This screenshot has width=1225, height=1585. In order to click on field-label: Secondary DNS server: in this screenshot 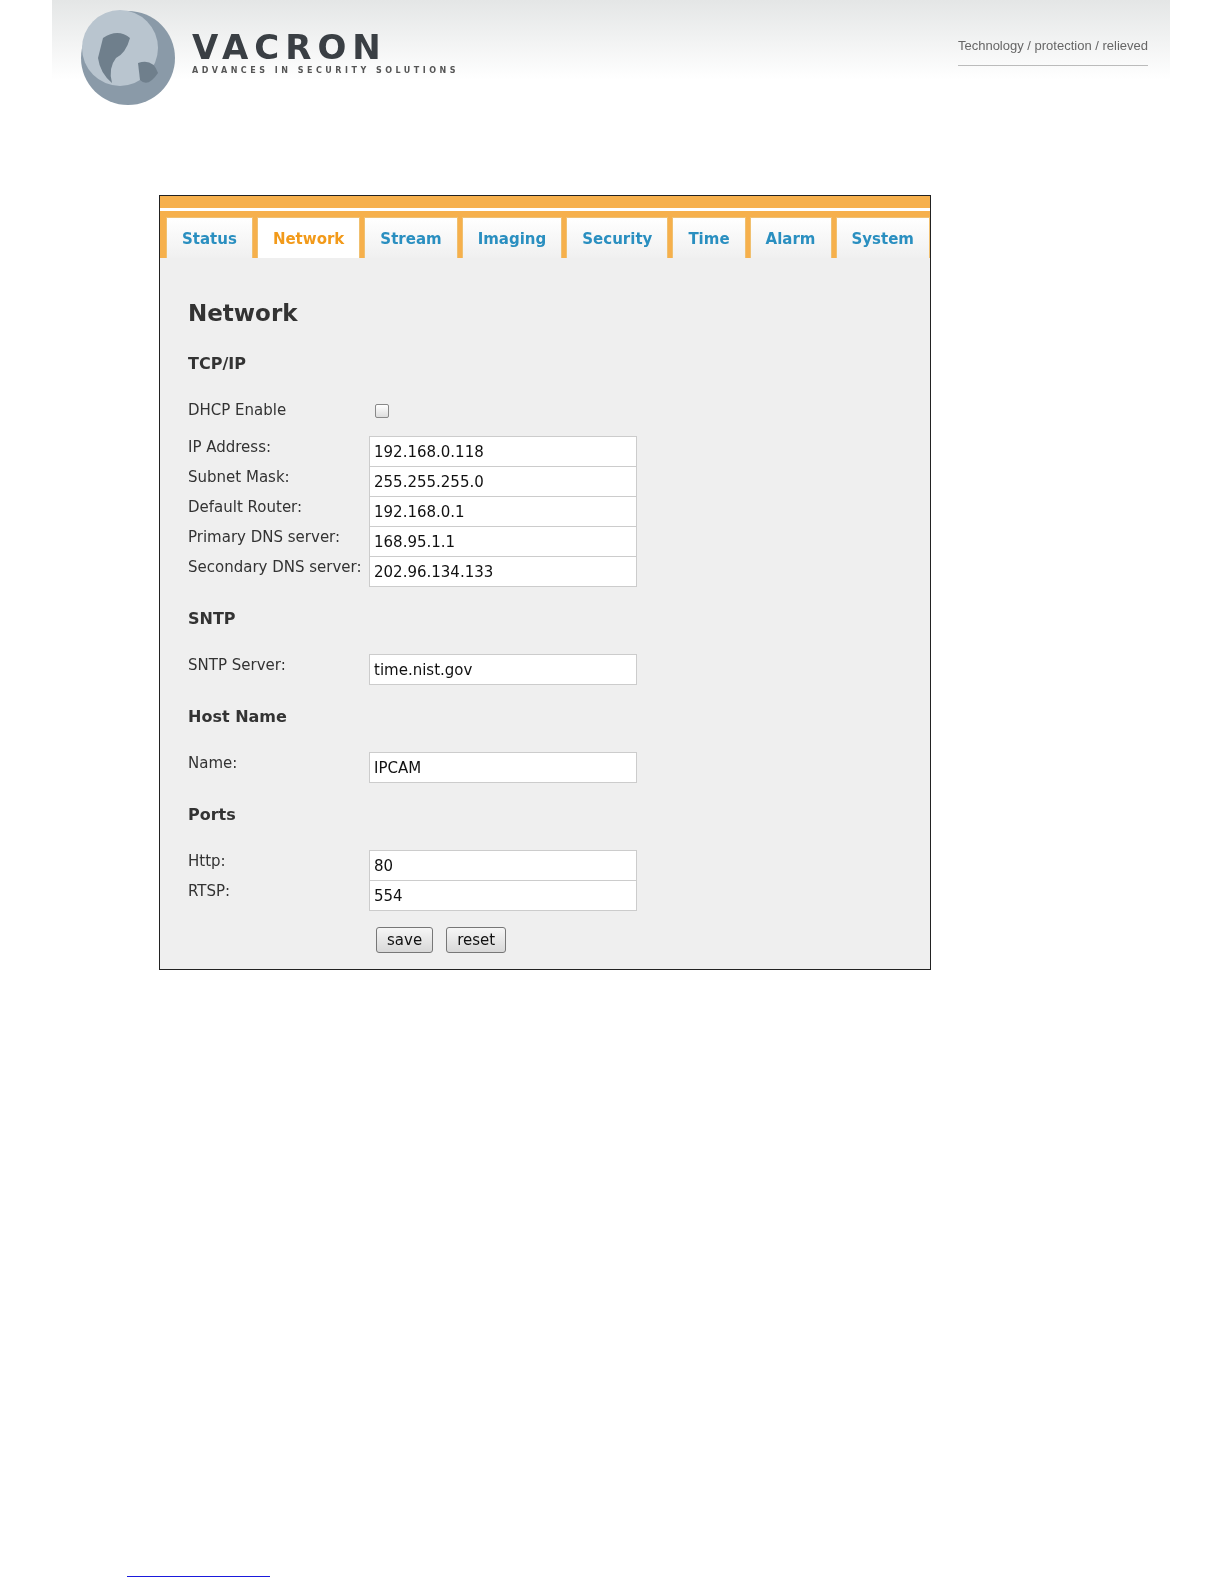, I will do `click(275, 566)`.